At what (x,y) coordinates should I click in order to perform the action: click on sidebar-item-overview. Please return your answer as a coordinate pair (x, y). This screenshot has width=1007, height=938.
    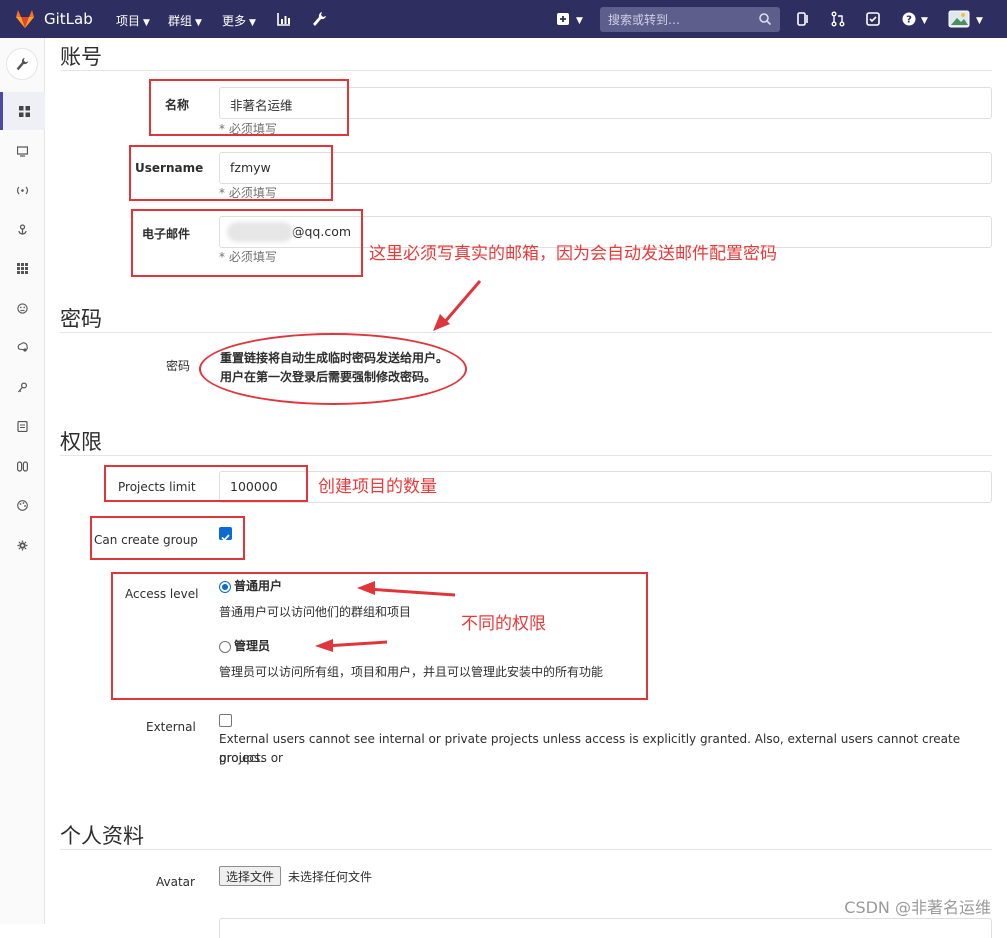
    Looking at the image, I should click on (22, 111).